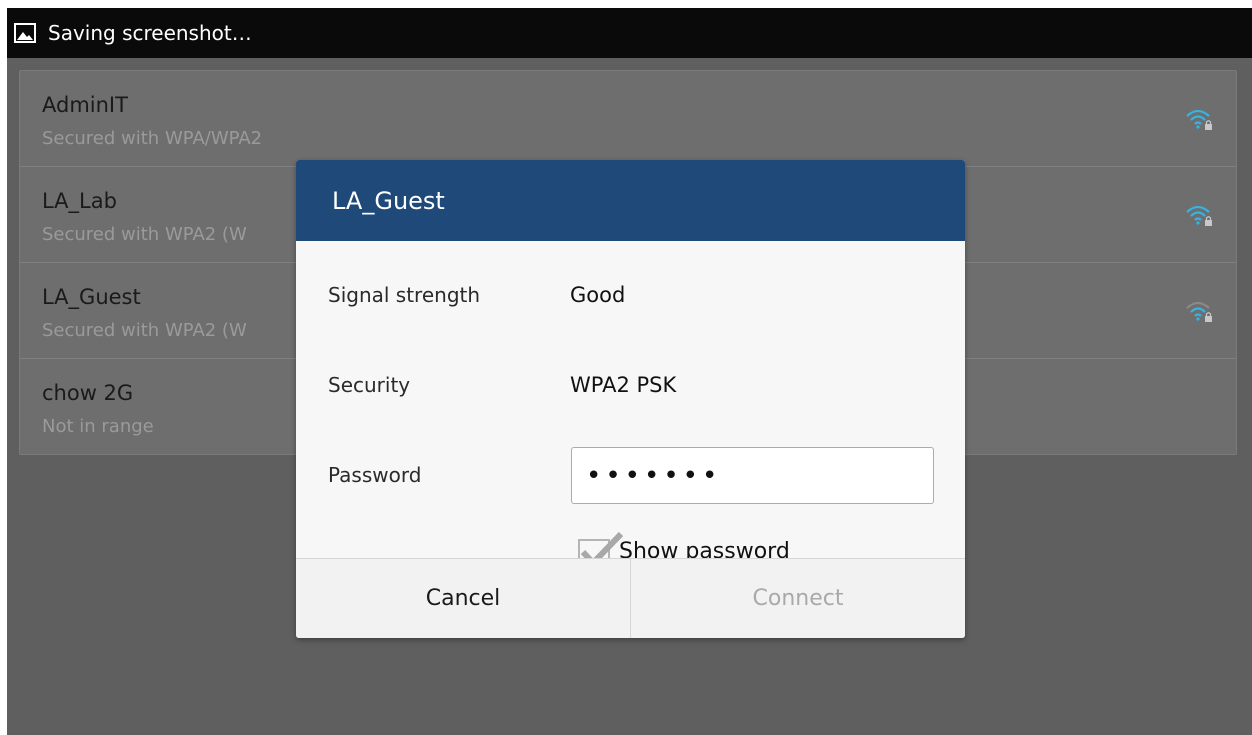 The width and height of the screenshot is (1252, 735). Describe the element at coordinates (404, 295) in the screenshot. I see `signal-strength-label: Signal strength` at that location.